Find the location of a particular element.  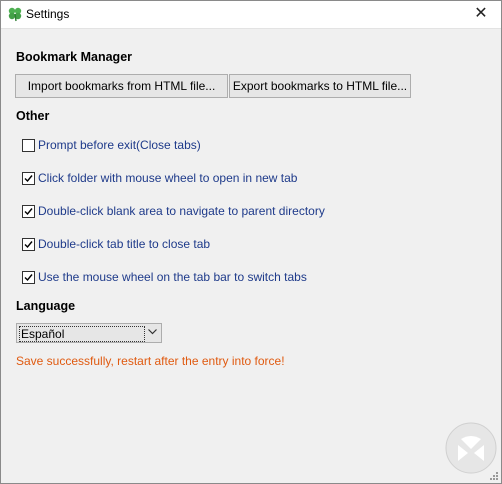

window-title: Settings is located at coordinates (48, 14).